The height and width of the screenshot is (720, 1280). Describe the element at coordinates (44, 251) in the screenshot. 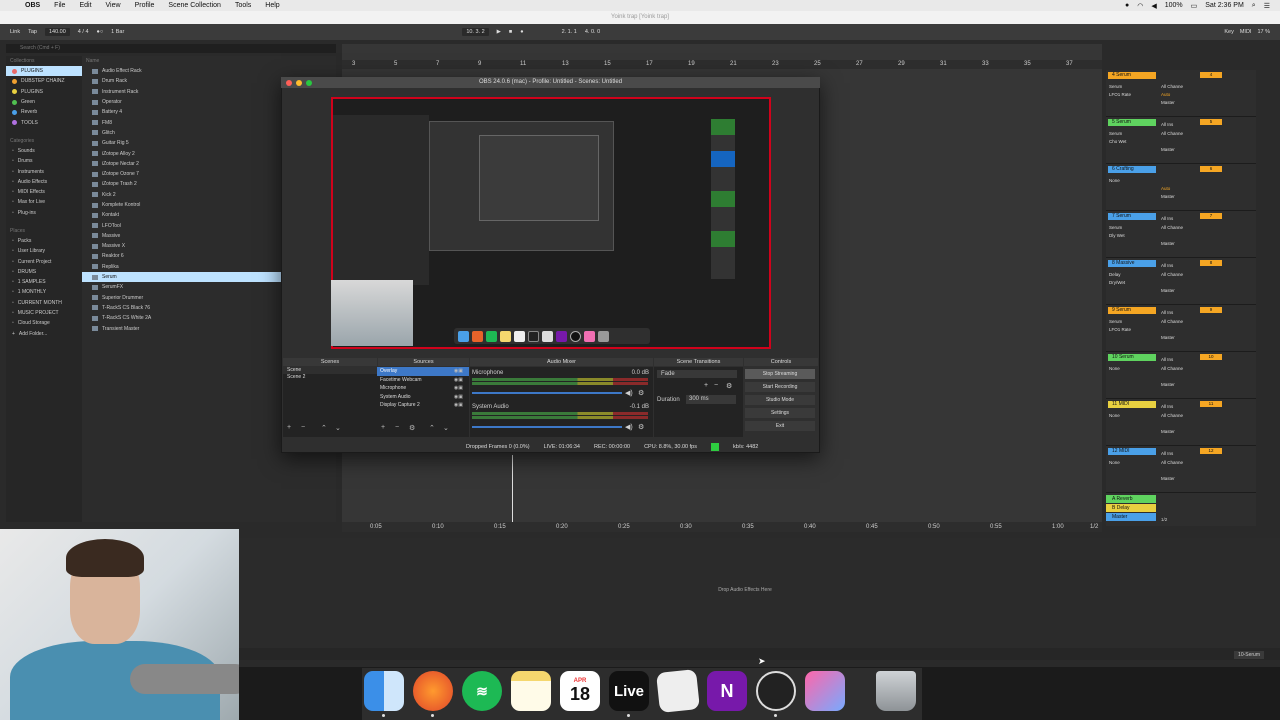

I see `place-item: ▫ User Library` at that location.